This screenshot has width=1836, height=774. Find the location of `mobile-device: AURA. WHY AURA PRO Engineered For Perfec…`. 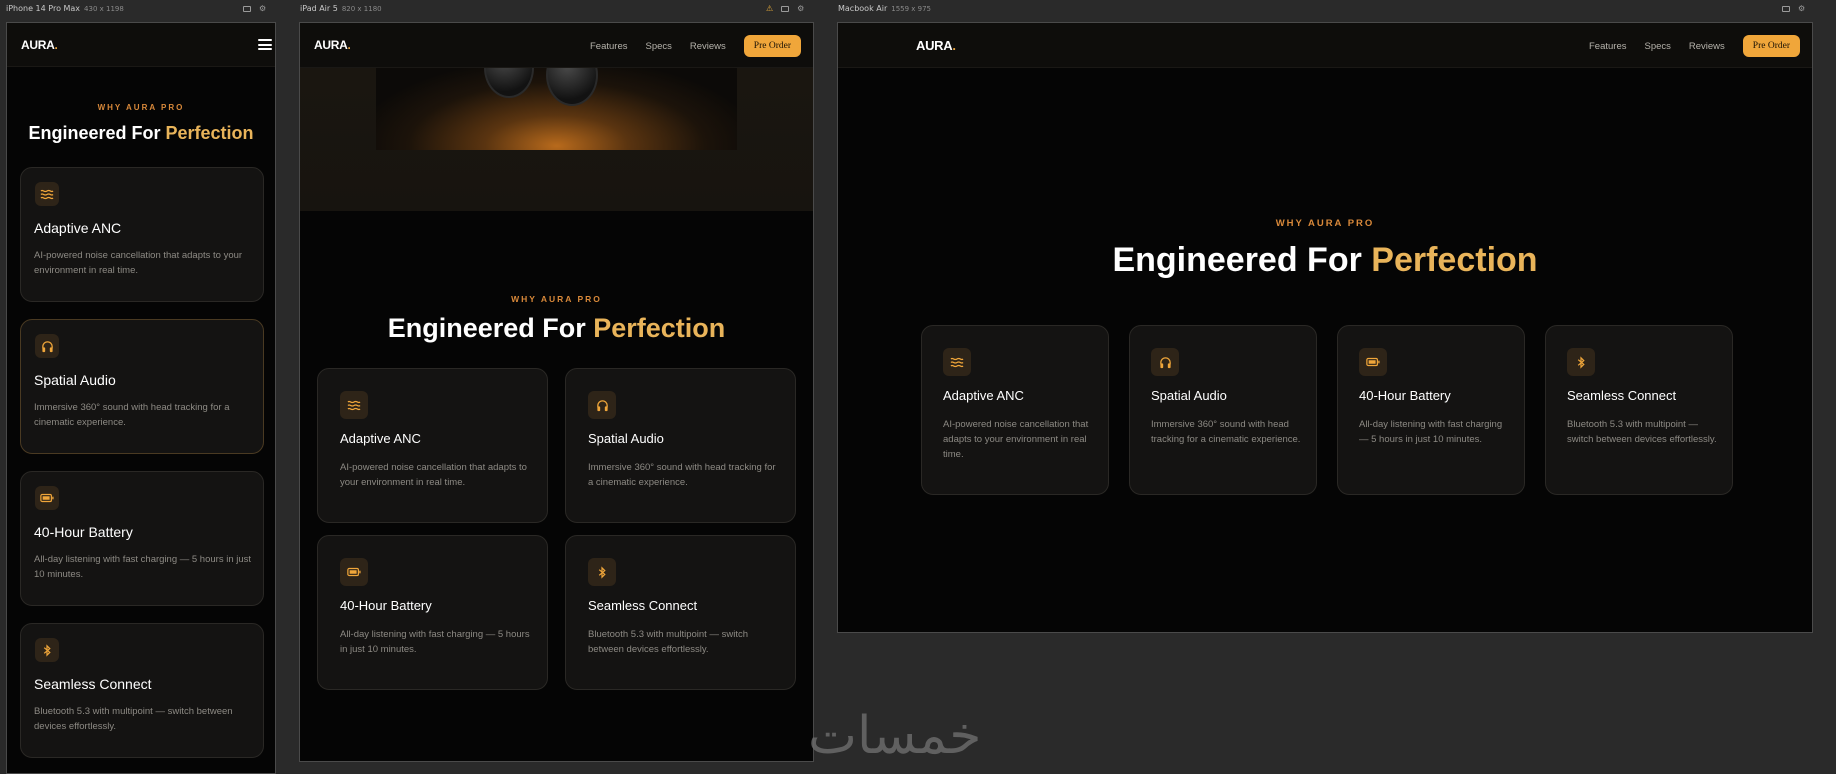

mobile-device: AURA. WHY AURA PRO Engineered For Perfec… is located at coordinates (141, 398).